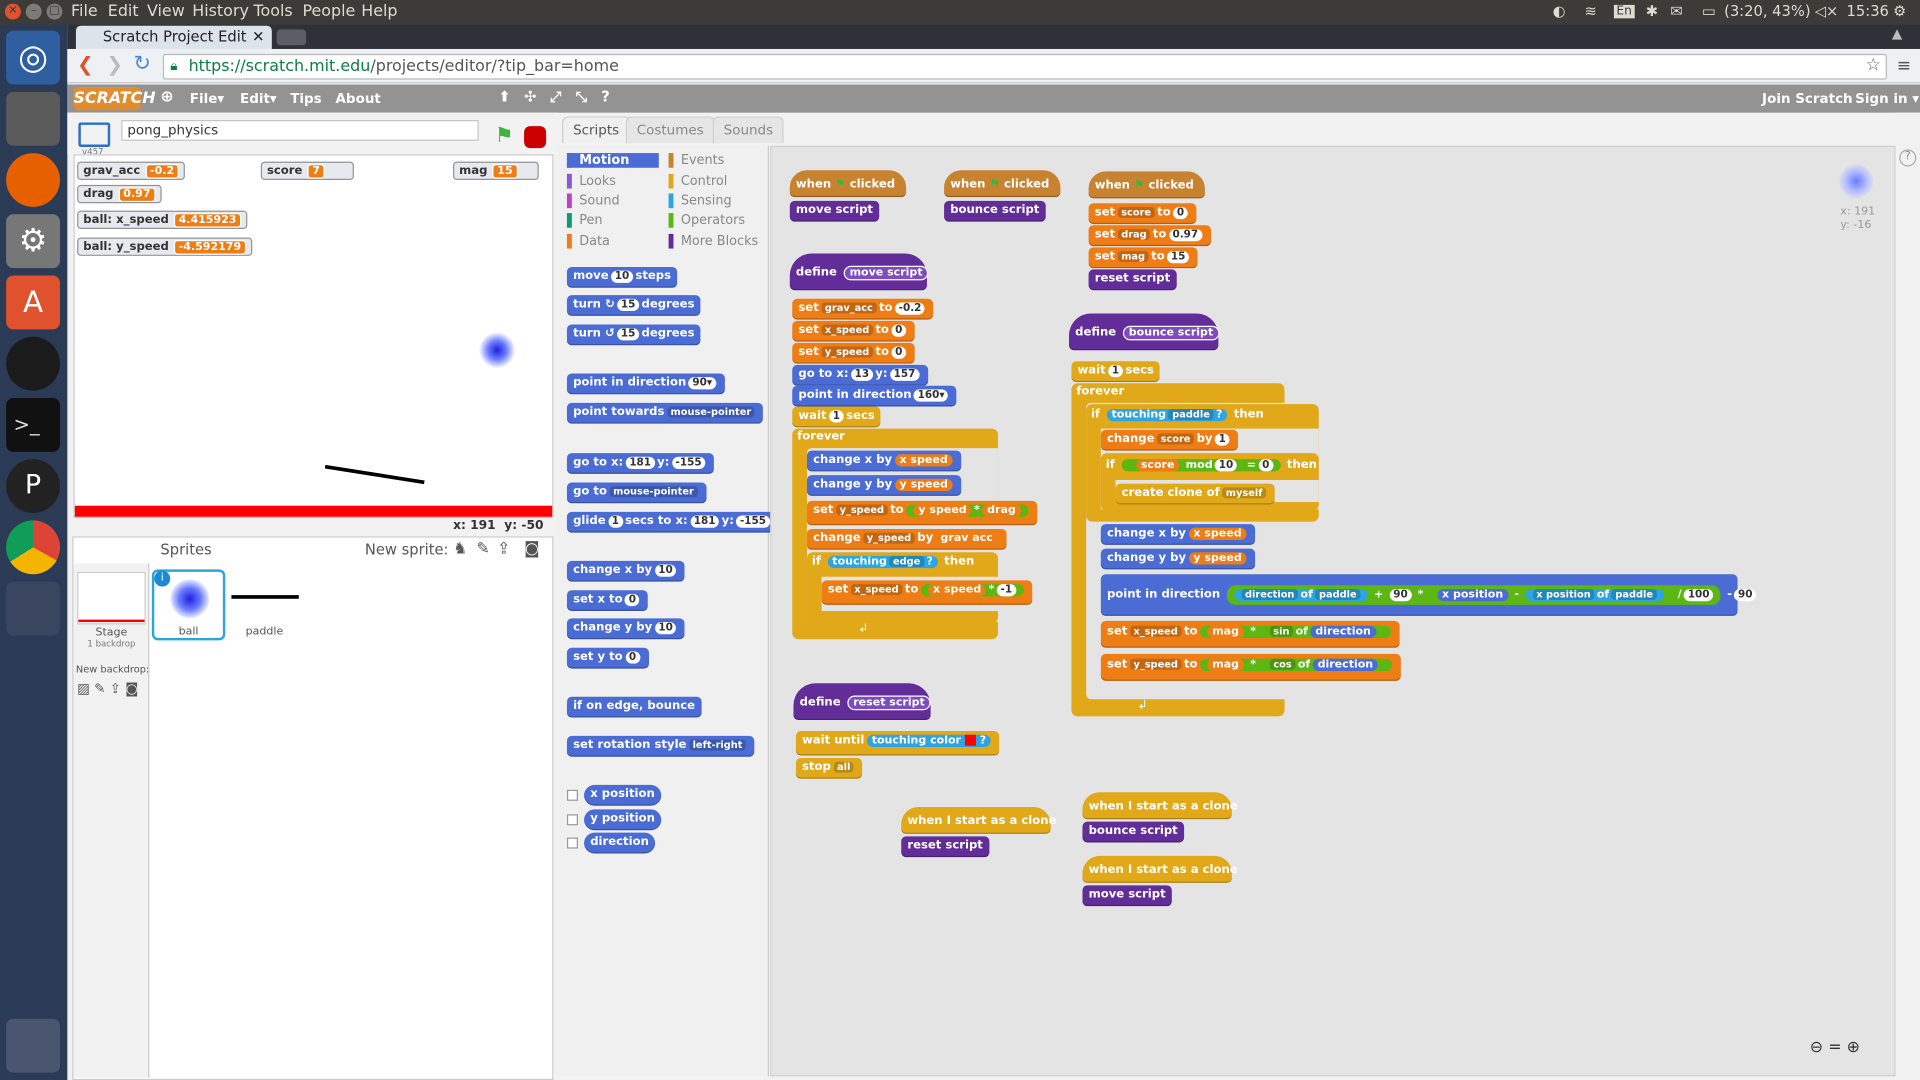 This screenshot has height=1080, width=1920. I want to click on backdrop-library-icon: ▨ ✎ ⇪ ◙, so click(107, 689).